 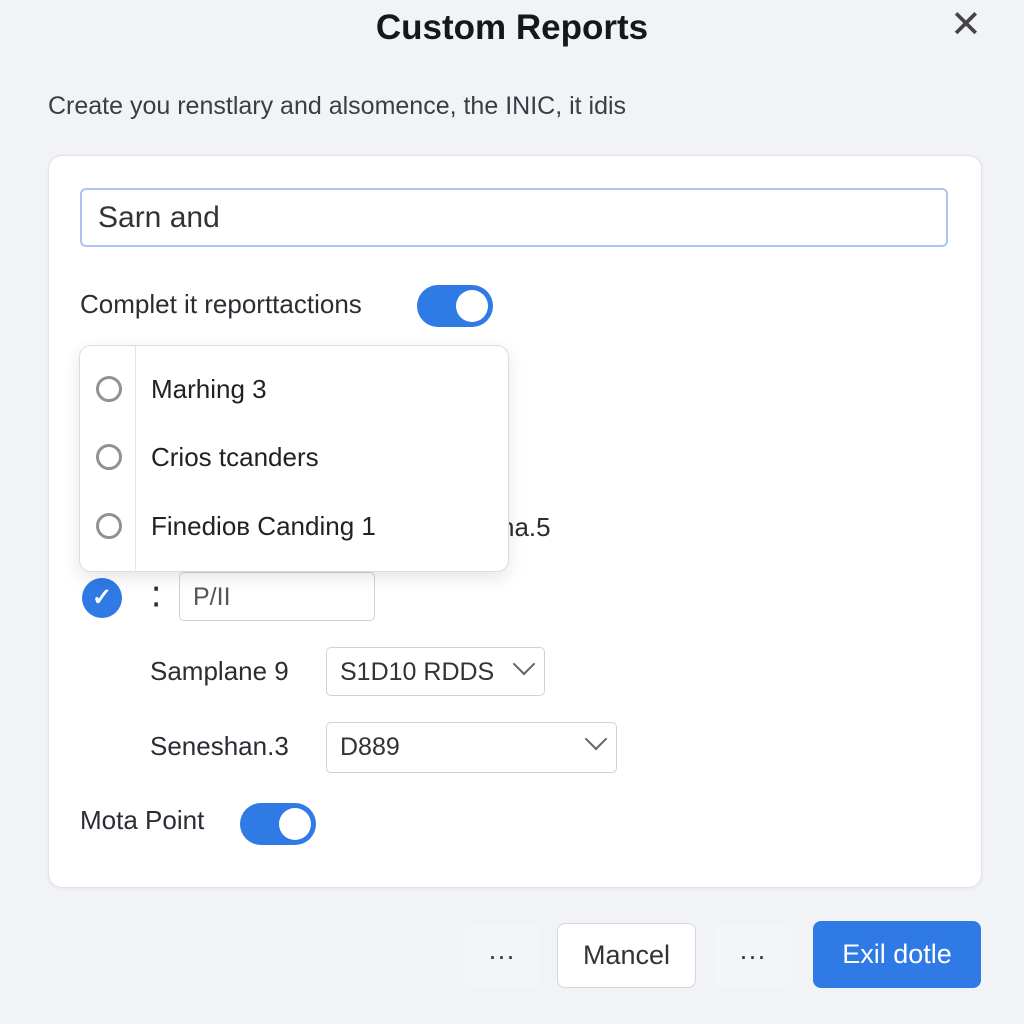 I want to click on report-actions-toggle, so click(x=455, y=306).